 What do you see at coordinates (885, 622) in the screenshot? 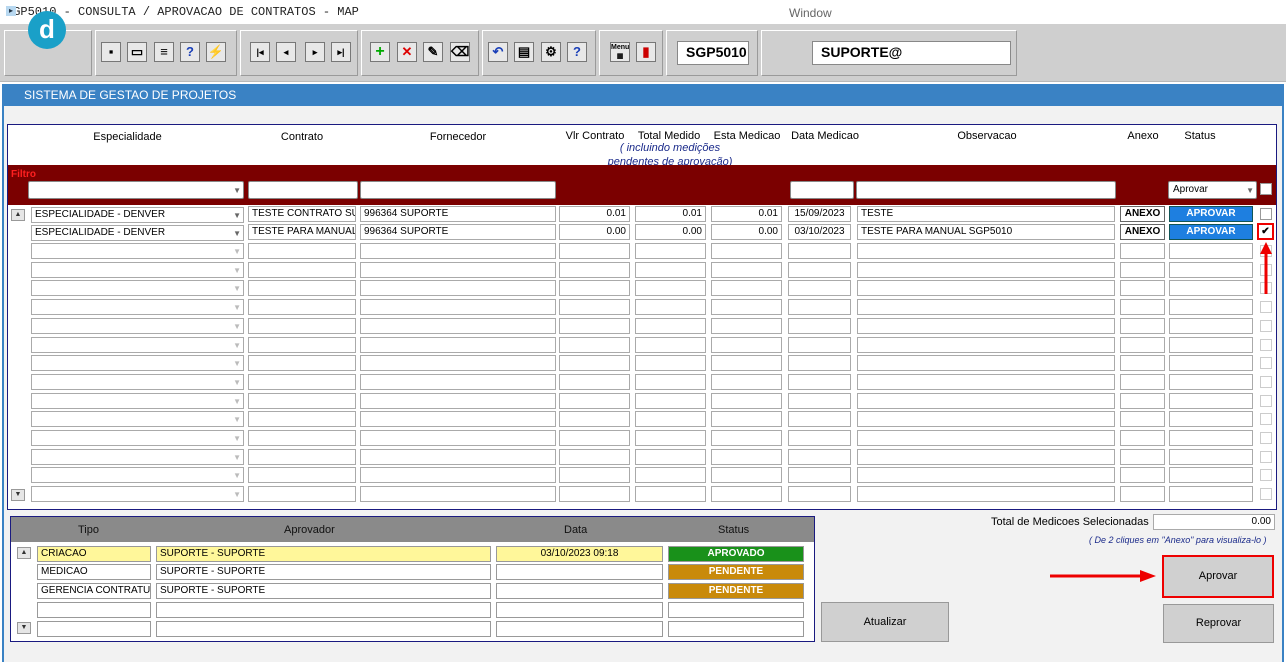
I see `atualizar-button: Atualizar` at bounding box center [885, 622].